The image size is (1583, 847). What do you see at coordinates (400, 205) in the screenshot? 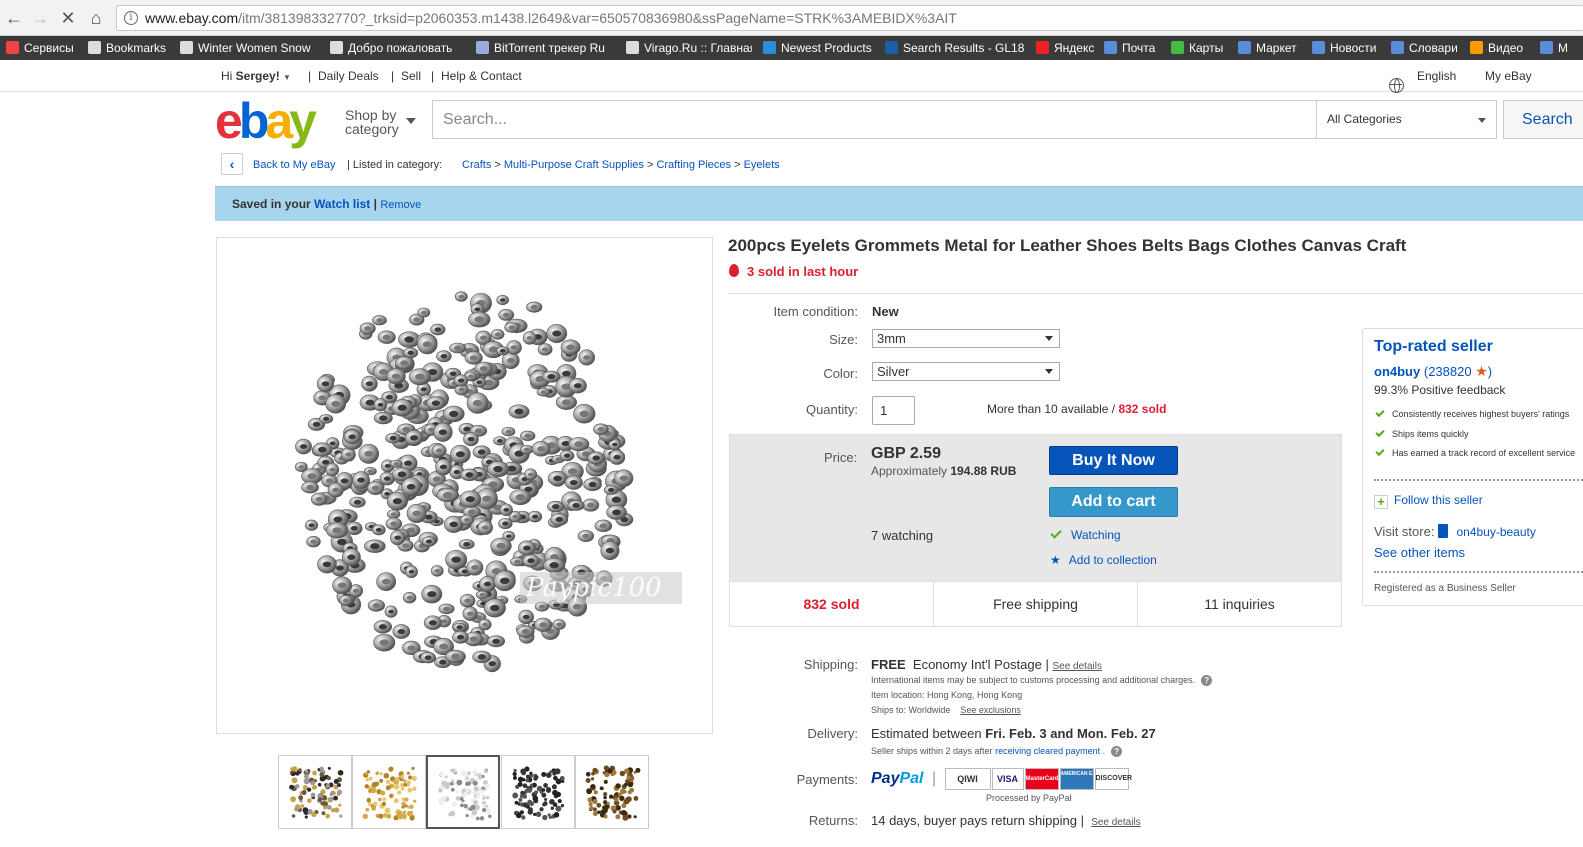
I see `remove-link: Remove` at bounding box center [400, 205].